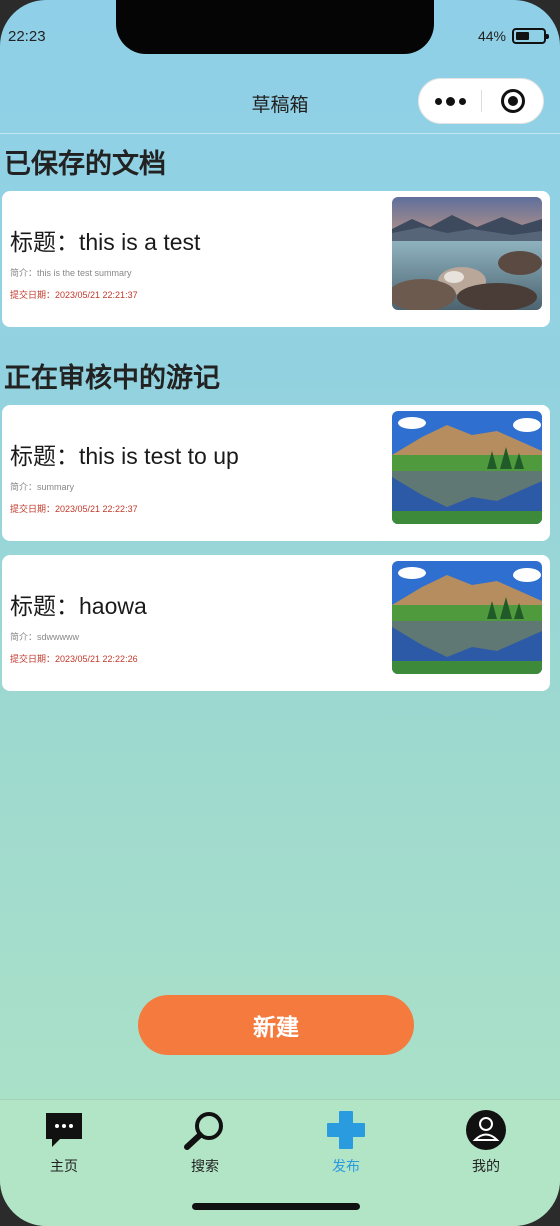  Describe the element at coordinates (85, 164) in the screenshot. I see `saved-docs-heading: 已保存的文档` at that location.